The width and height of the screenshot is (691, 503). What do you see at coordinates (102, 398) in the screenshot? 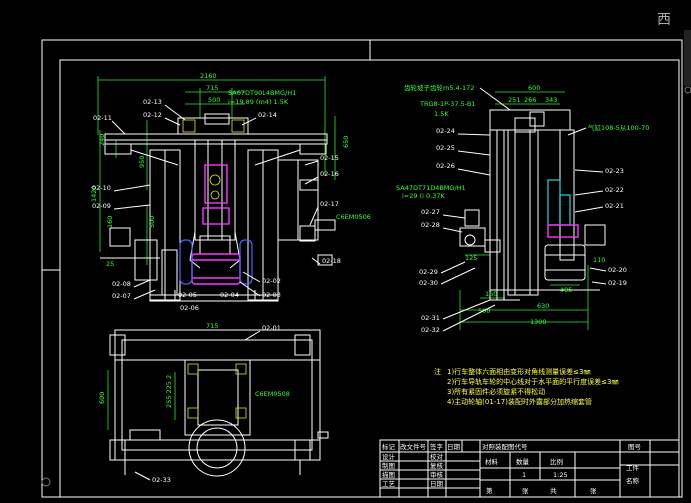
I see `label-dims-d600b: 600` at bounding box center [102, 398].